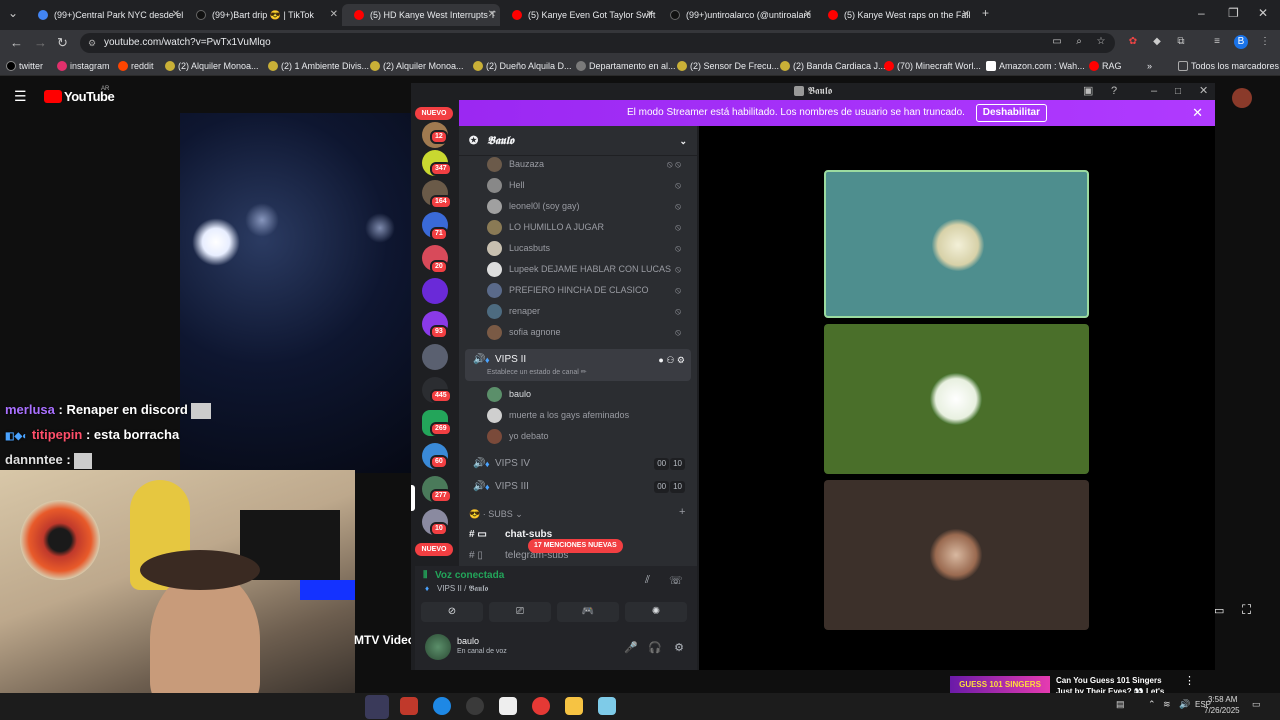 The width and height of the screenshot is (1280, 720). What do you see at coordinates (587, 311) in the screenshot?
I see `voice-member: renaper ⦸` at bounding box center [587, 311].